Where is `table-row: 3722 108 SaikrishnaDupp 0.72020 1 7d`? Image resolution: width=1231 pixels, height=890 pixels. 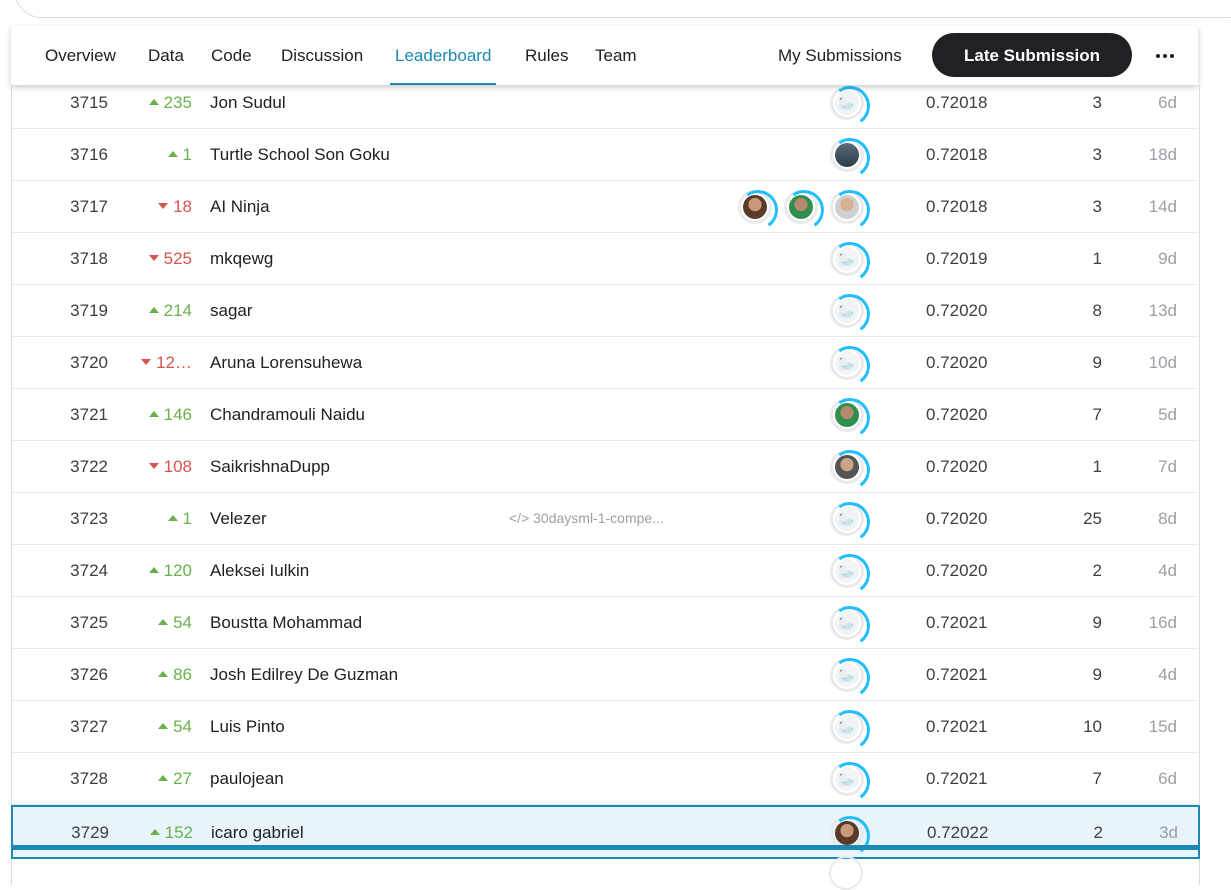 table-row: 3722 108 SaikrishnaDupp 0.72020 1 7d is located at coordinates (605, 467).